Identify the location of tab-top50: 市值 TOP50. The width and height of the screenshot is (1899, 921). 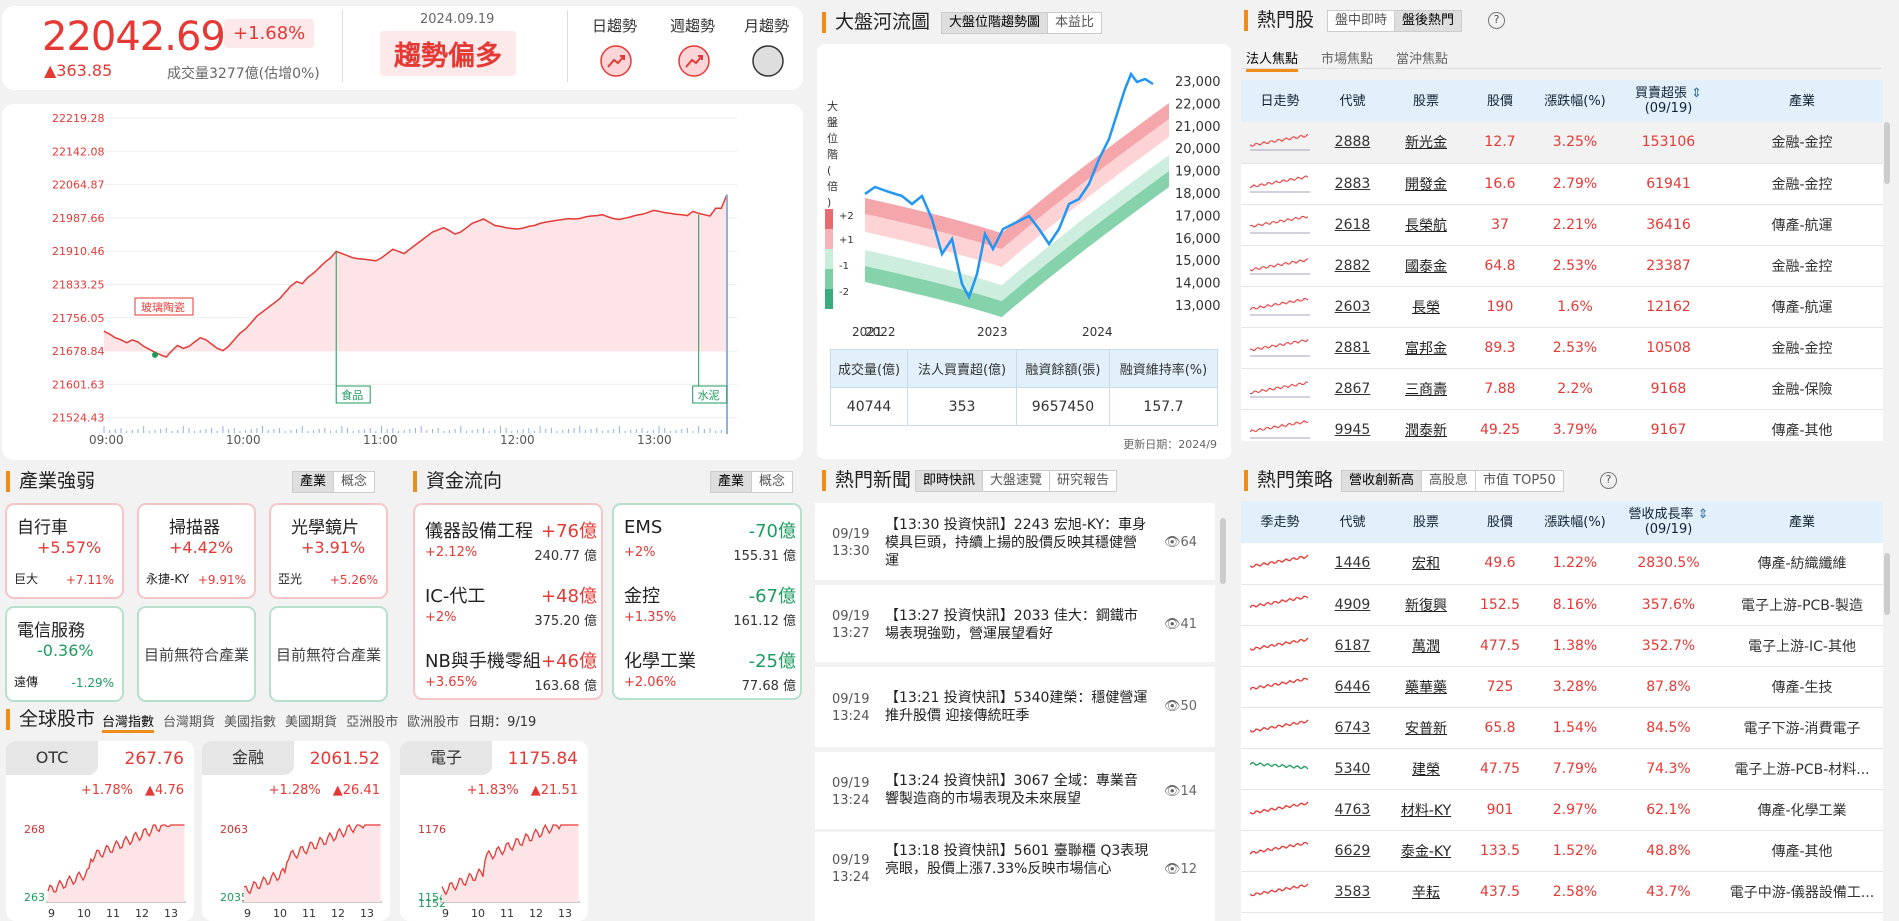
(1519, 481).